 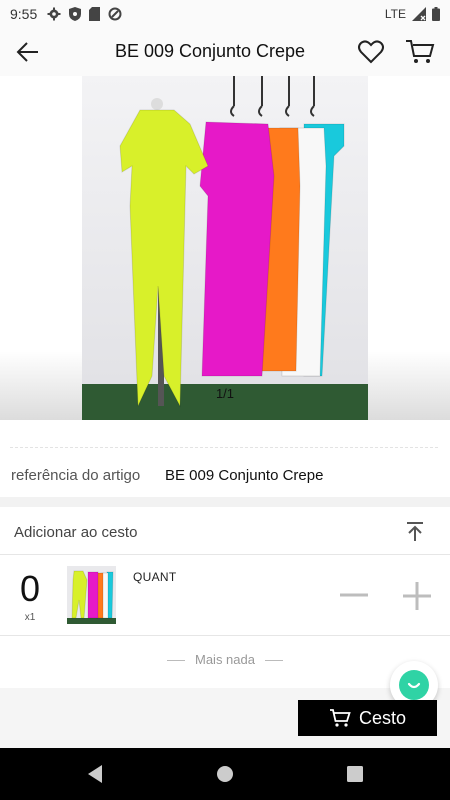 I want to click on add-to-basket-title: Adicionar ao cesto, so click(x=76, y=532).